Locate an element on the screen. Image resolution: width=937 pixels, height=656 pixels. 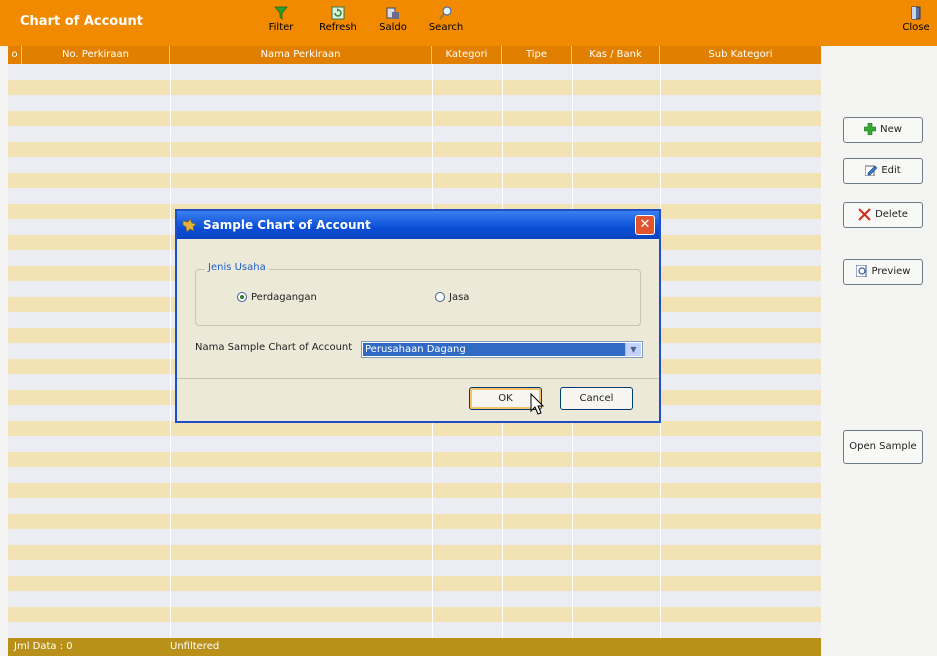
column-header-no-perkiraan: No. Perkiraan is located at coordinates (96, 55).